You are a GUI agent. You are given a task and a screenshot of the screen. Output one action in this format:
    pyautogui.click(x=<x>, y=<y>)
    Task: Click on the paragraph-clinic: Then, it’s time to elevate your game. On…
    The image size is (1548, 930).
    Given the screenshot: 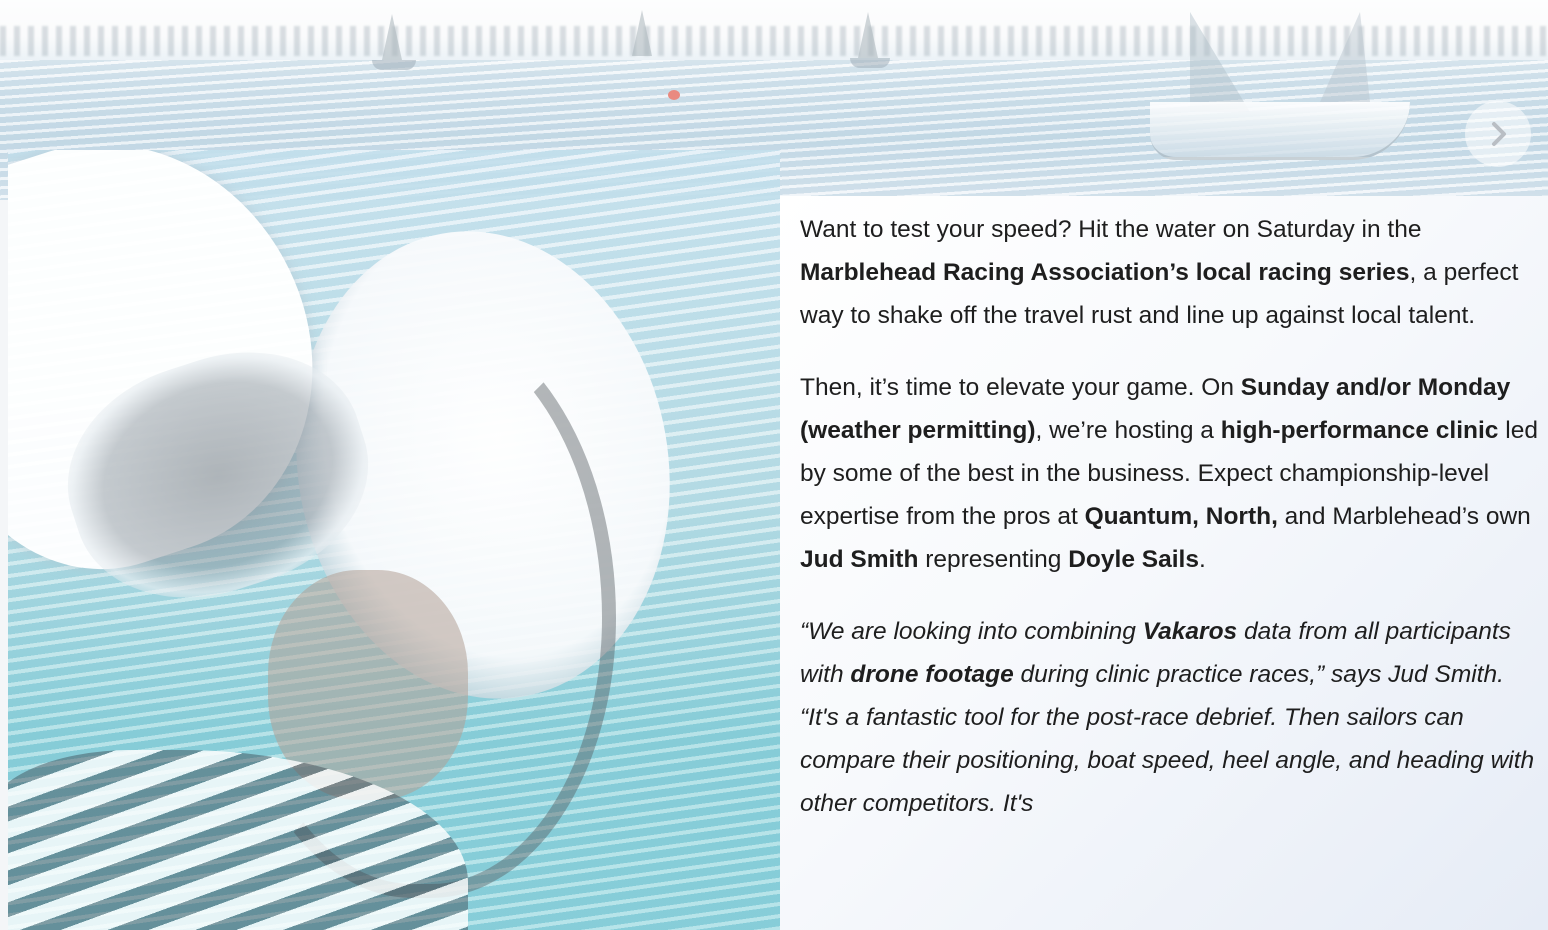 What is the action you would take?
    pyautogui.click(x=1170, y=473)
    